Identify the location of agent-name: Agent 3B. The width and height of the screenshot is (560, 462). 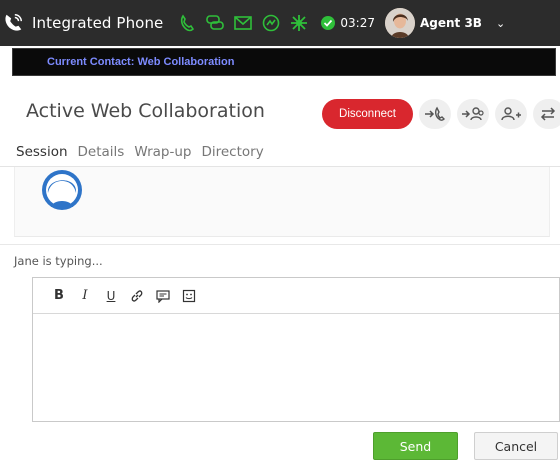
(451, 23).